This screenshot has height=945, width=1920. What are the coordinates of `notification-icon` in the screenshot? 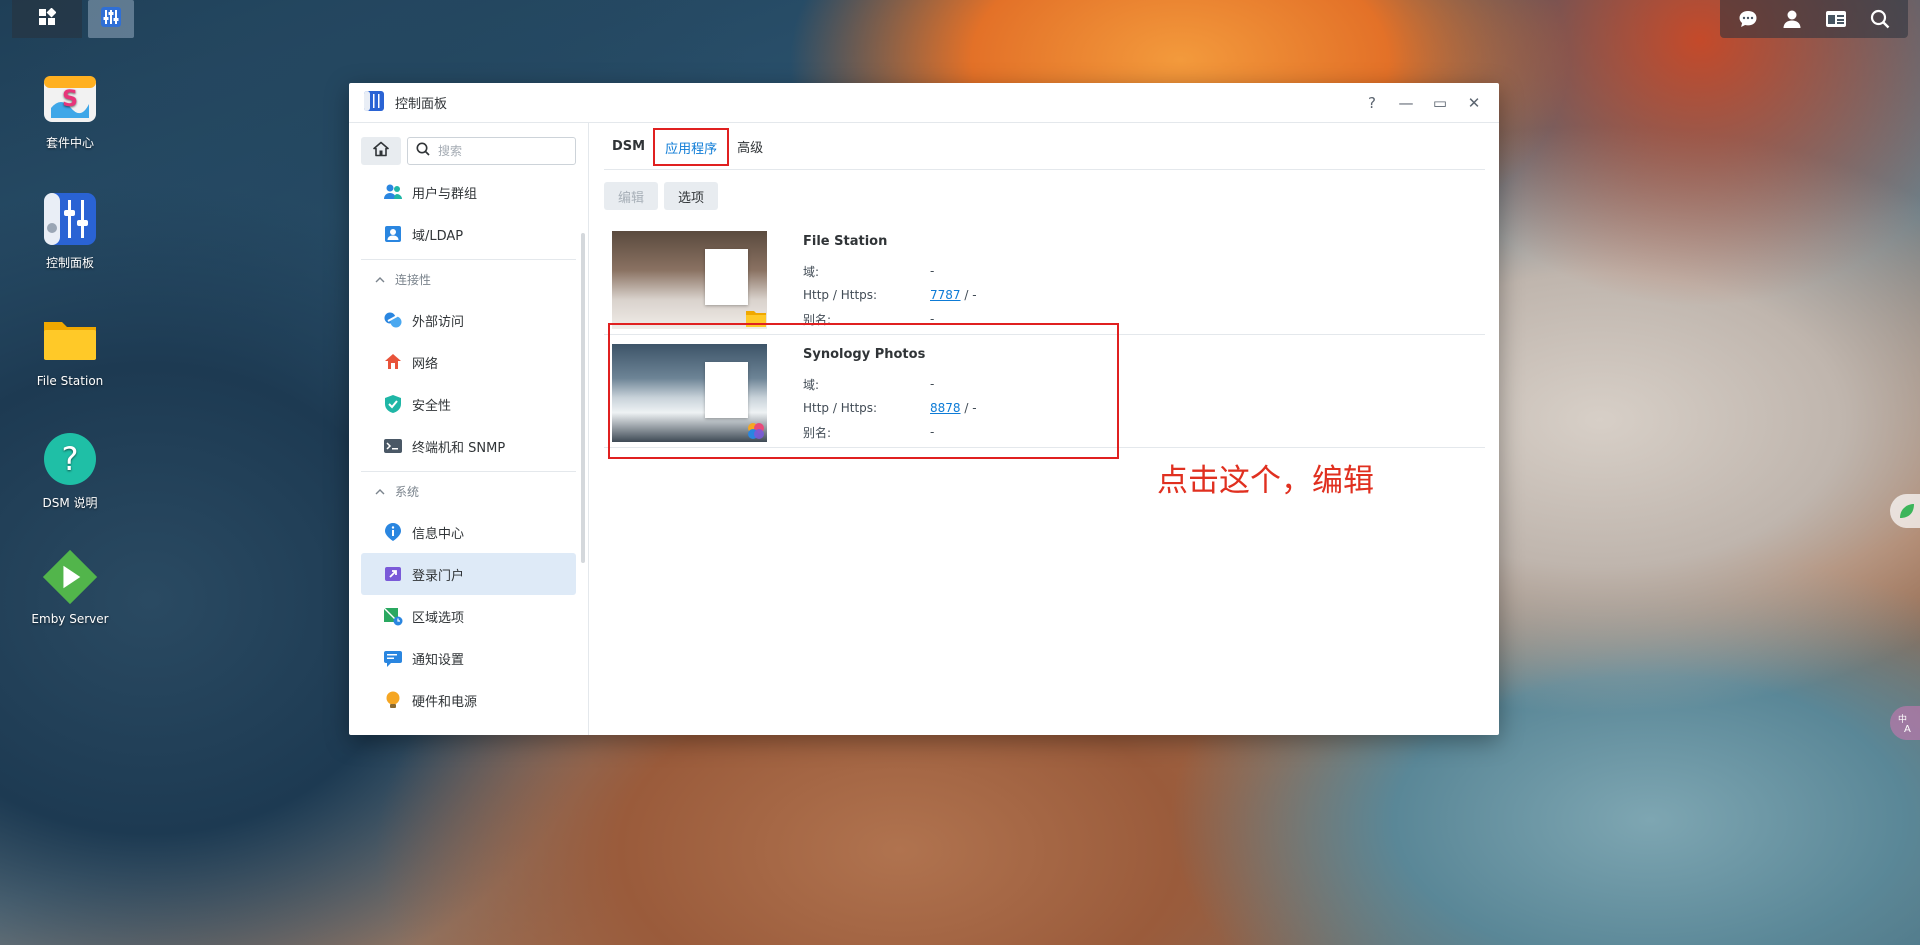 It's located at (393, 658).